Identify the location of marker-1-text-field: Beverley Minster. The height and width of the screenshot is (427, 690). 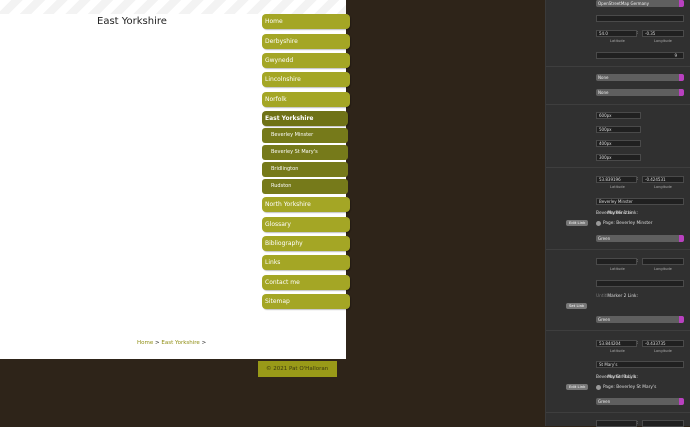
(640, 201).